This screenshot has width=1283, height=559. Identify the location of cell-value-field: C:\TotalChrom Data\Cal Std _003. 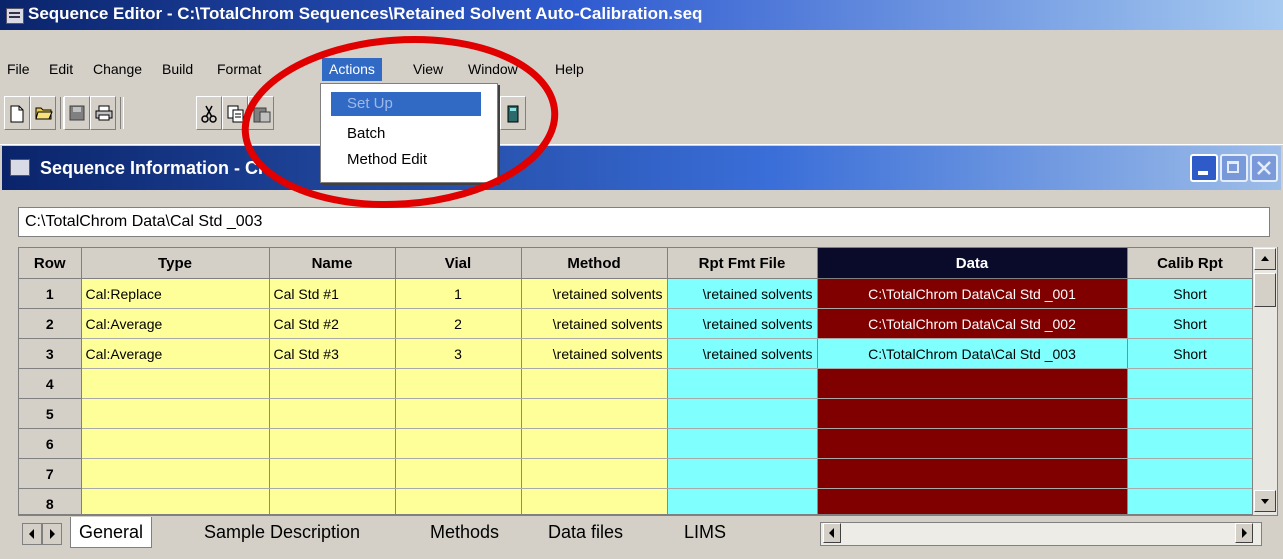
(644, 222).